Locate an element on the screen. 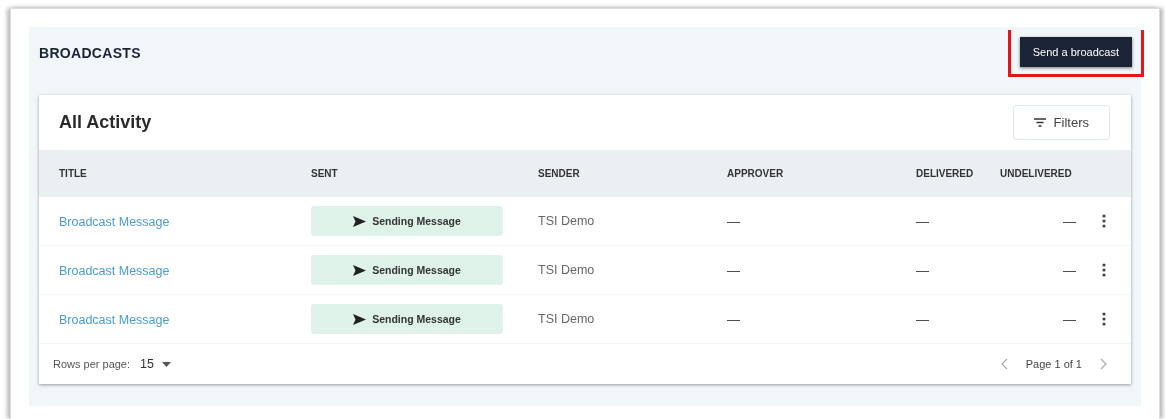  dropdown-caret-icon is located at coordinates (166, 364).